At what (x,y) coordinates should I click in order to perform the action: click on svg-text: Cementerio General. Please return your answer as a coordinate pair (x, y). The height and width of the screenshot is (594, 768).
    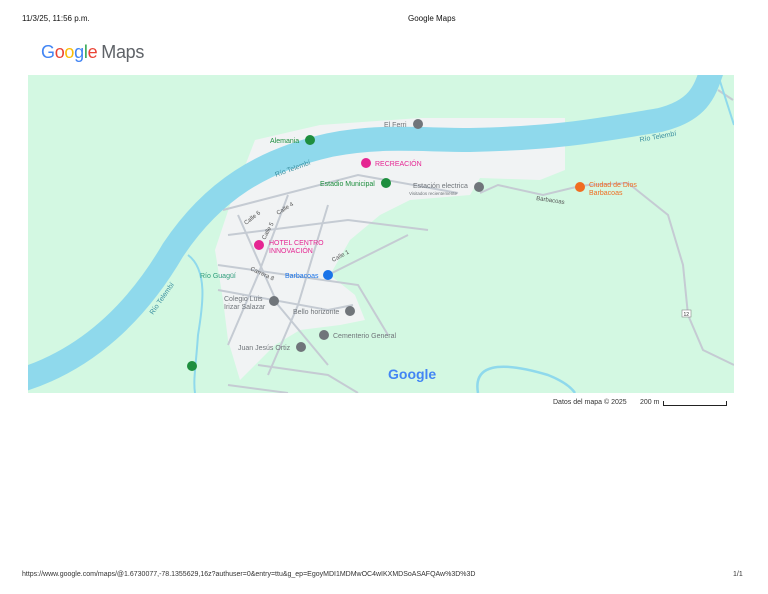
    Looking at the image, I should click on (364, 336).